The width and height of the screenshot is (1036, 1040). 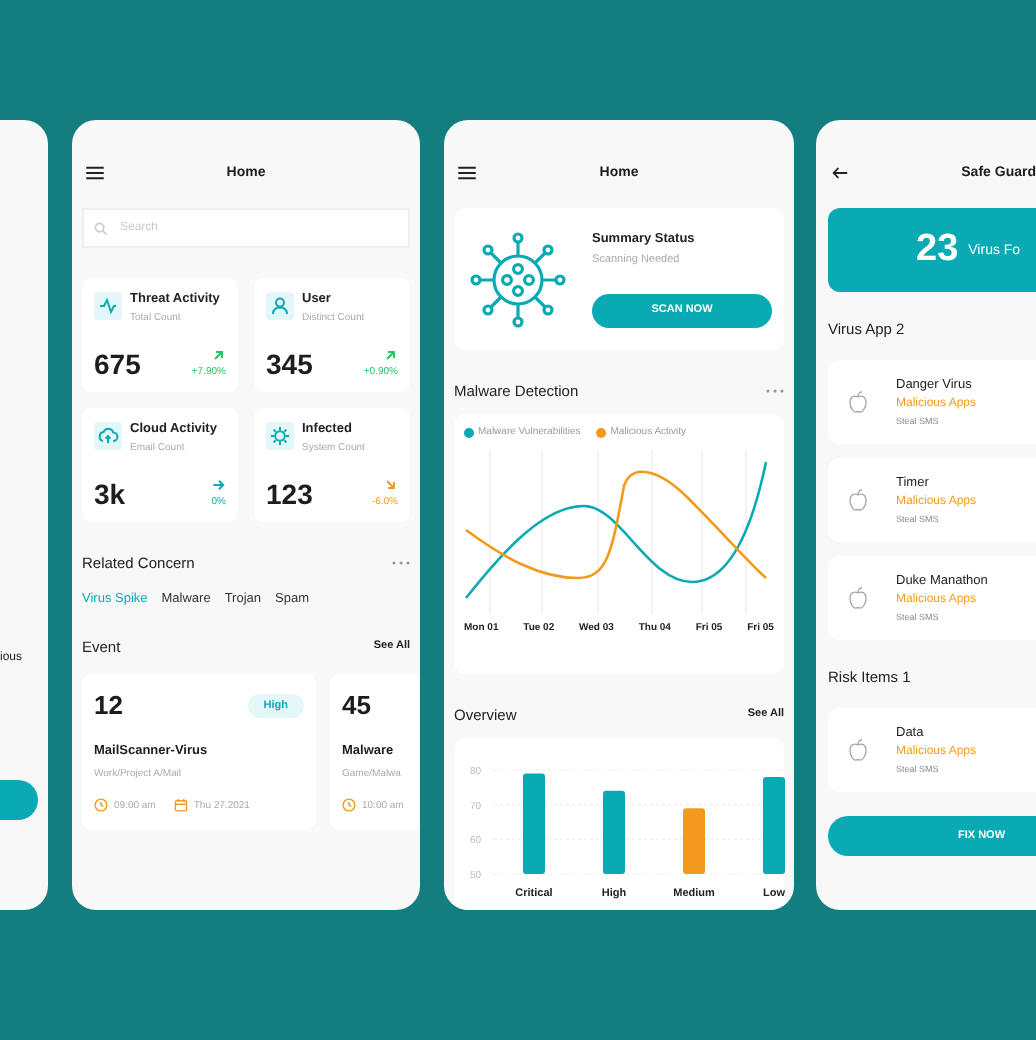 What do you see at coordinates (117, 364) in the screenshot?
I see `stat-value: 675` at bounding box center [117, 364].